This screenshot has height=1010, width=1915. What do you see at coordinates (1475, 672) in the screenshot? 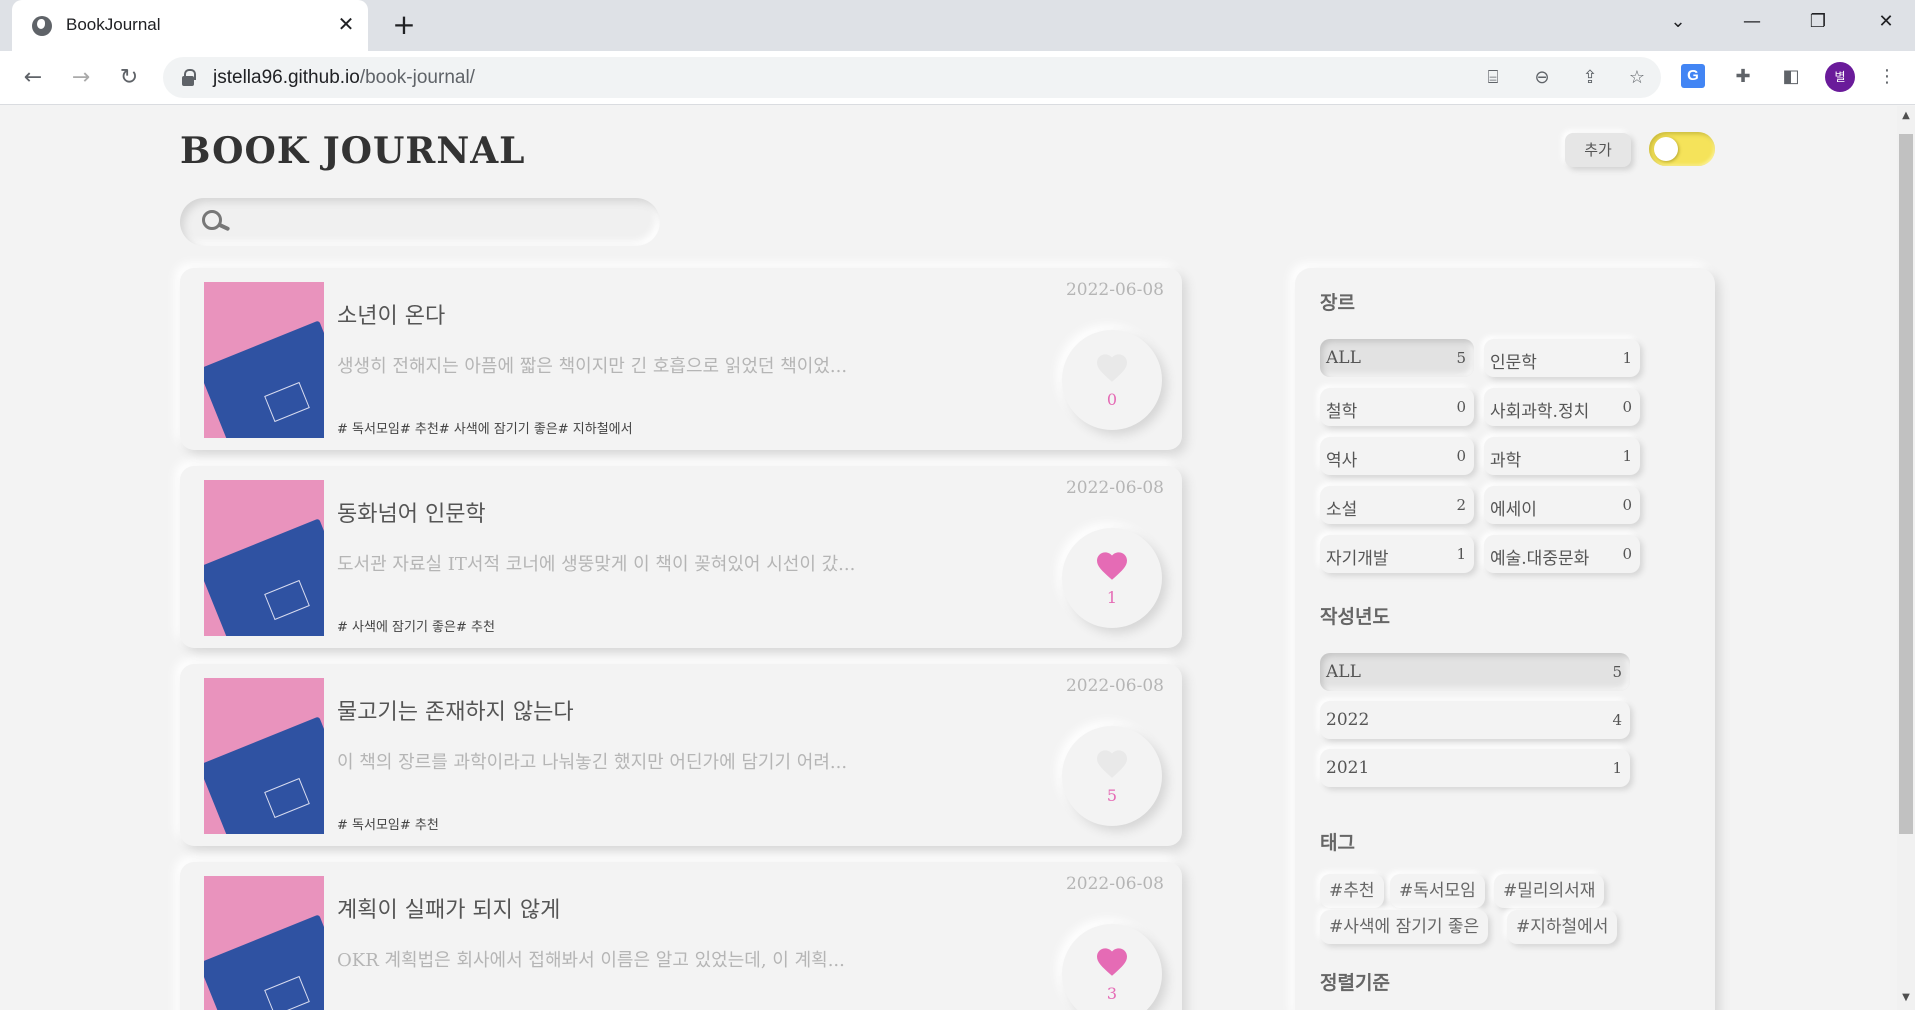
I see `year-filter-chip: ALL 5` at bounding box center [1475, 672].